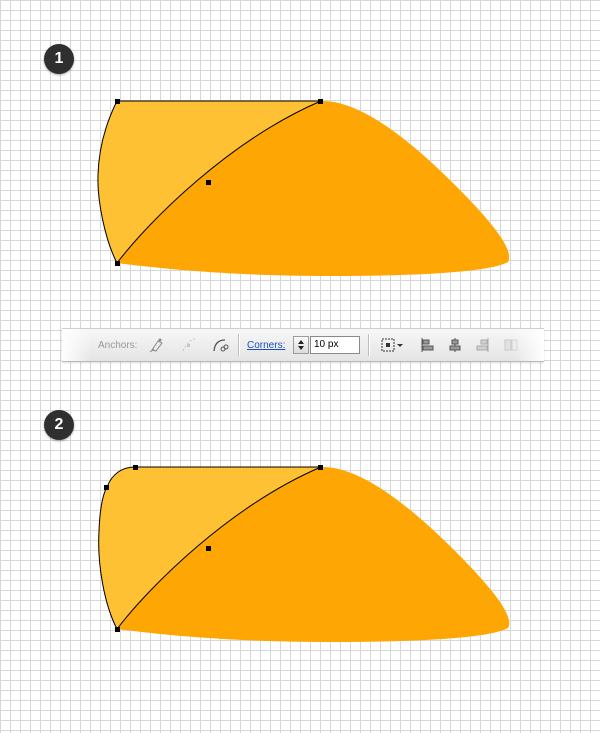 The image size is (600, 733). Describe the element at coordinates (135, 467) in the screenshot. I see `anchor-point-rounded-top` at that location.